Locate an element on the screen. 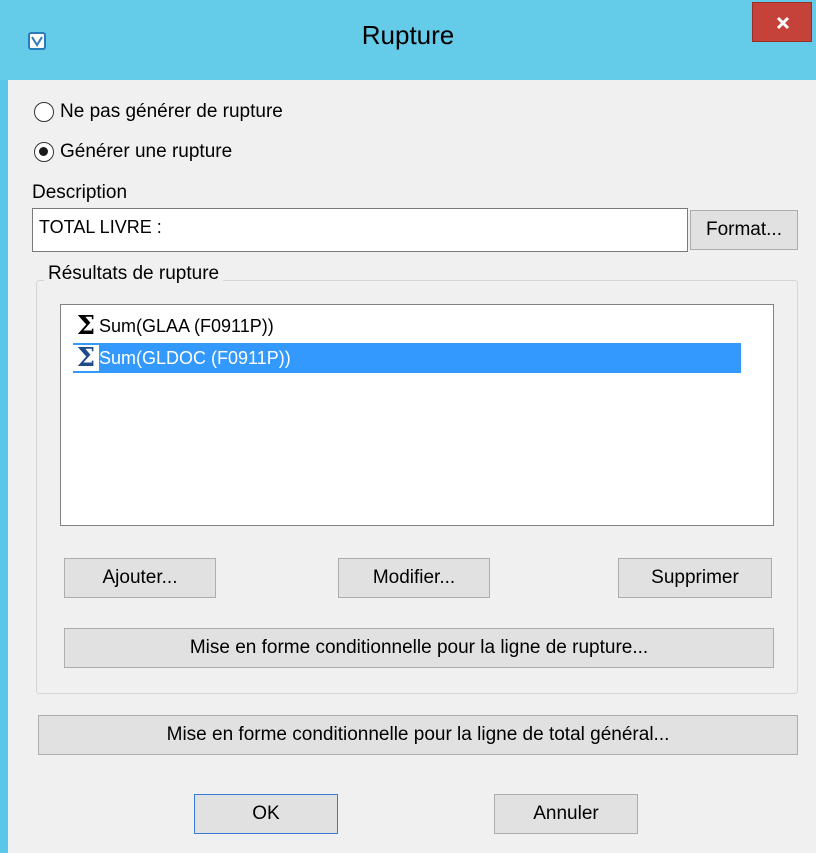 The image size is (816, 853). close-button is located at coordinates (782, 22).